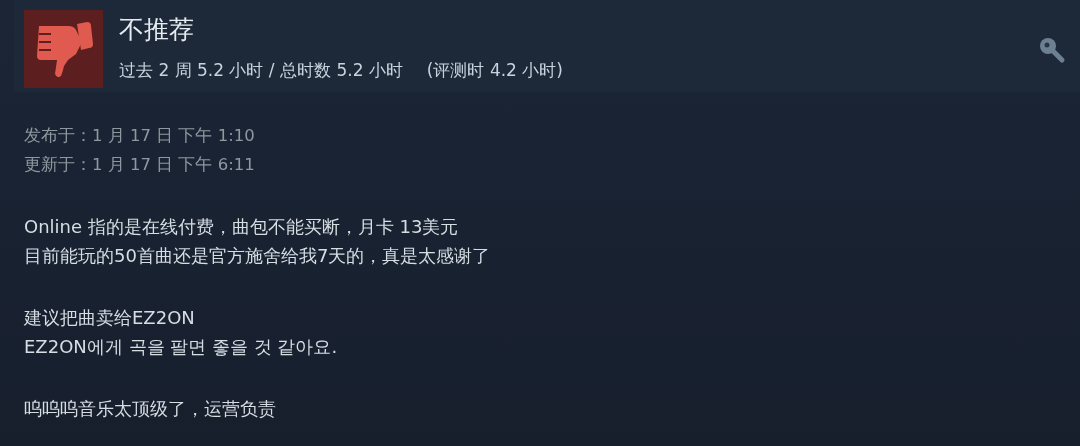  I want to click on review-text-line: Online 指的是在线付费，曲包不能买断，月卡 13美元, so click(242, 227).